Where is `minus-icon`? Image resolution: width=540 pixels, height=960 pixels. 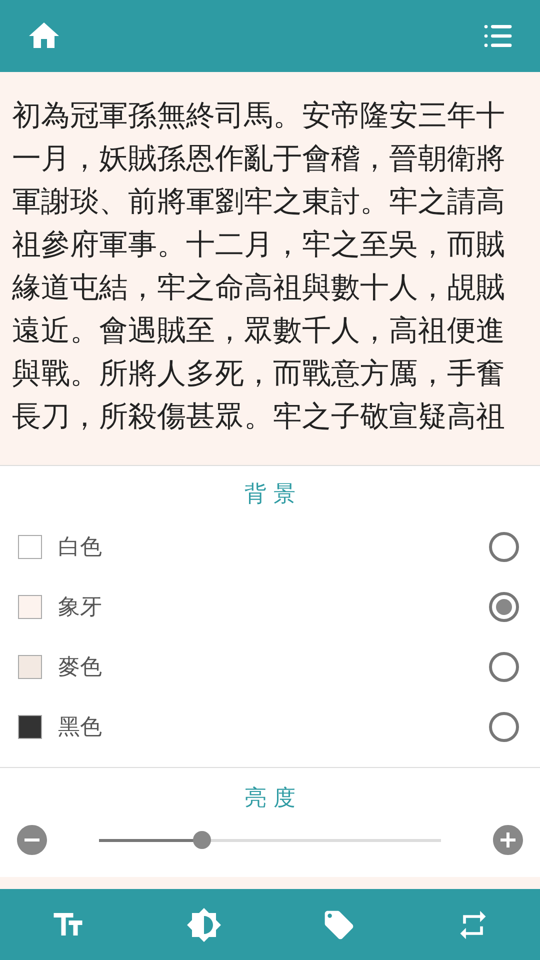 minus-icon is located at coordinates (32, 840).